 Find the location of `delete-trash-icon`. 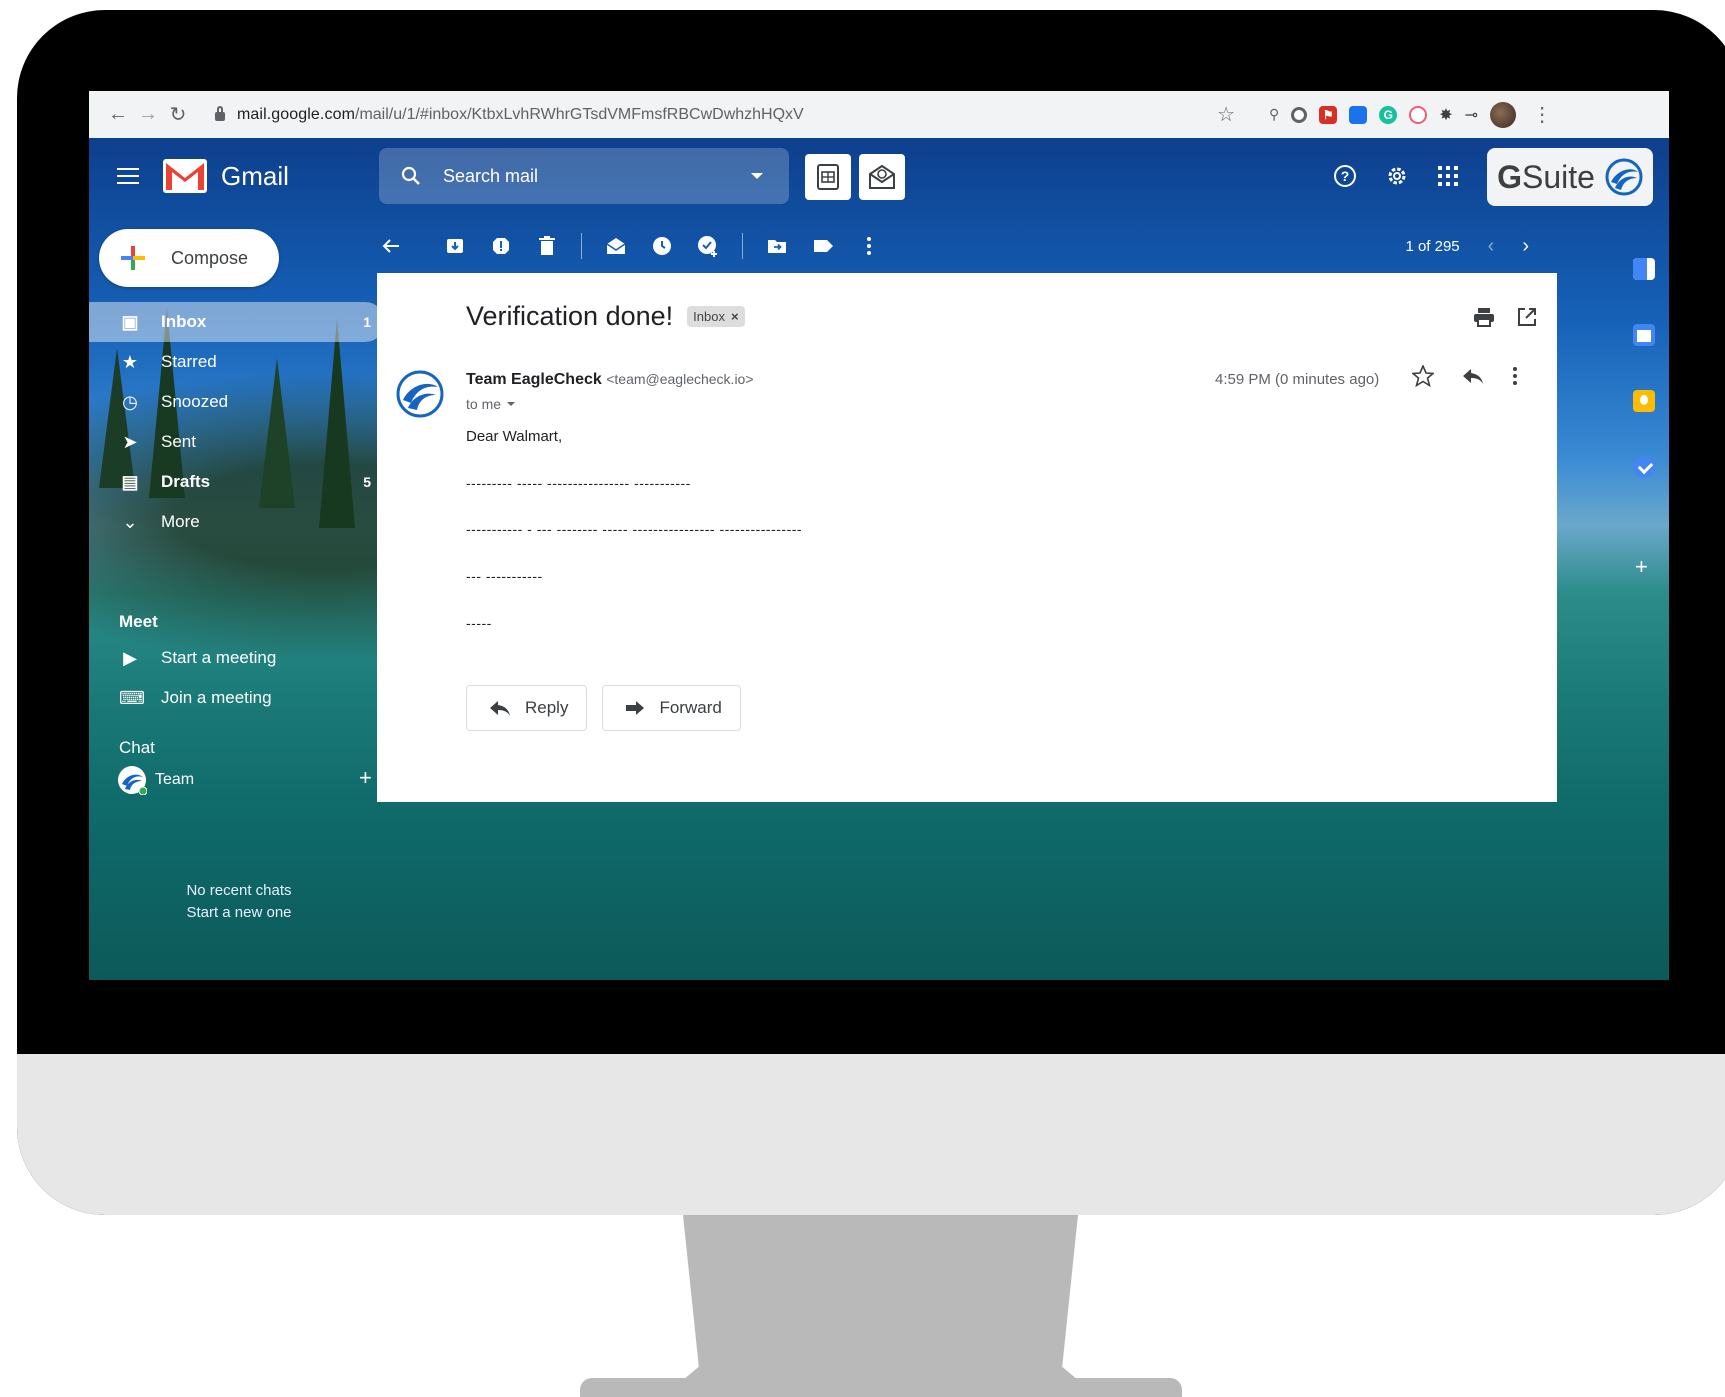

delete-trash-icon is located at coordinates (547, 246).